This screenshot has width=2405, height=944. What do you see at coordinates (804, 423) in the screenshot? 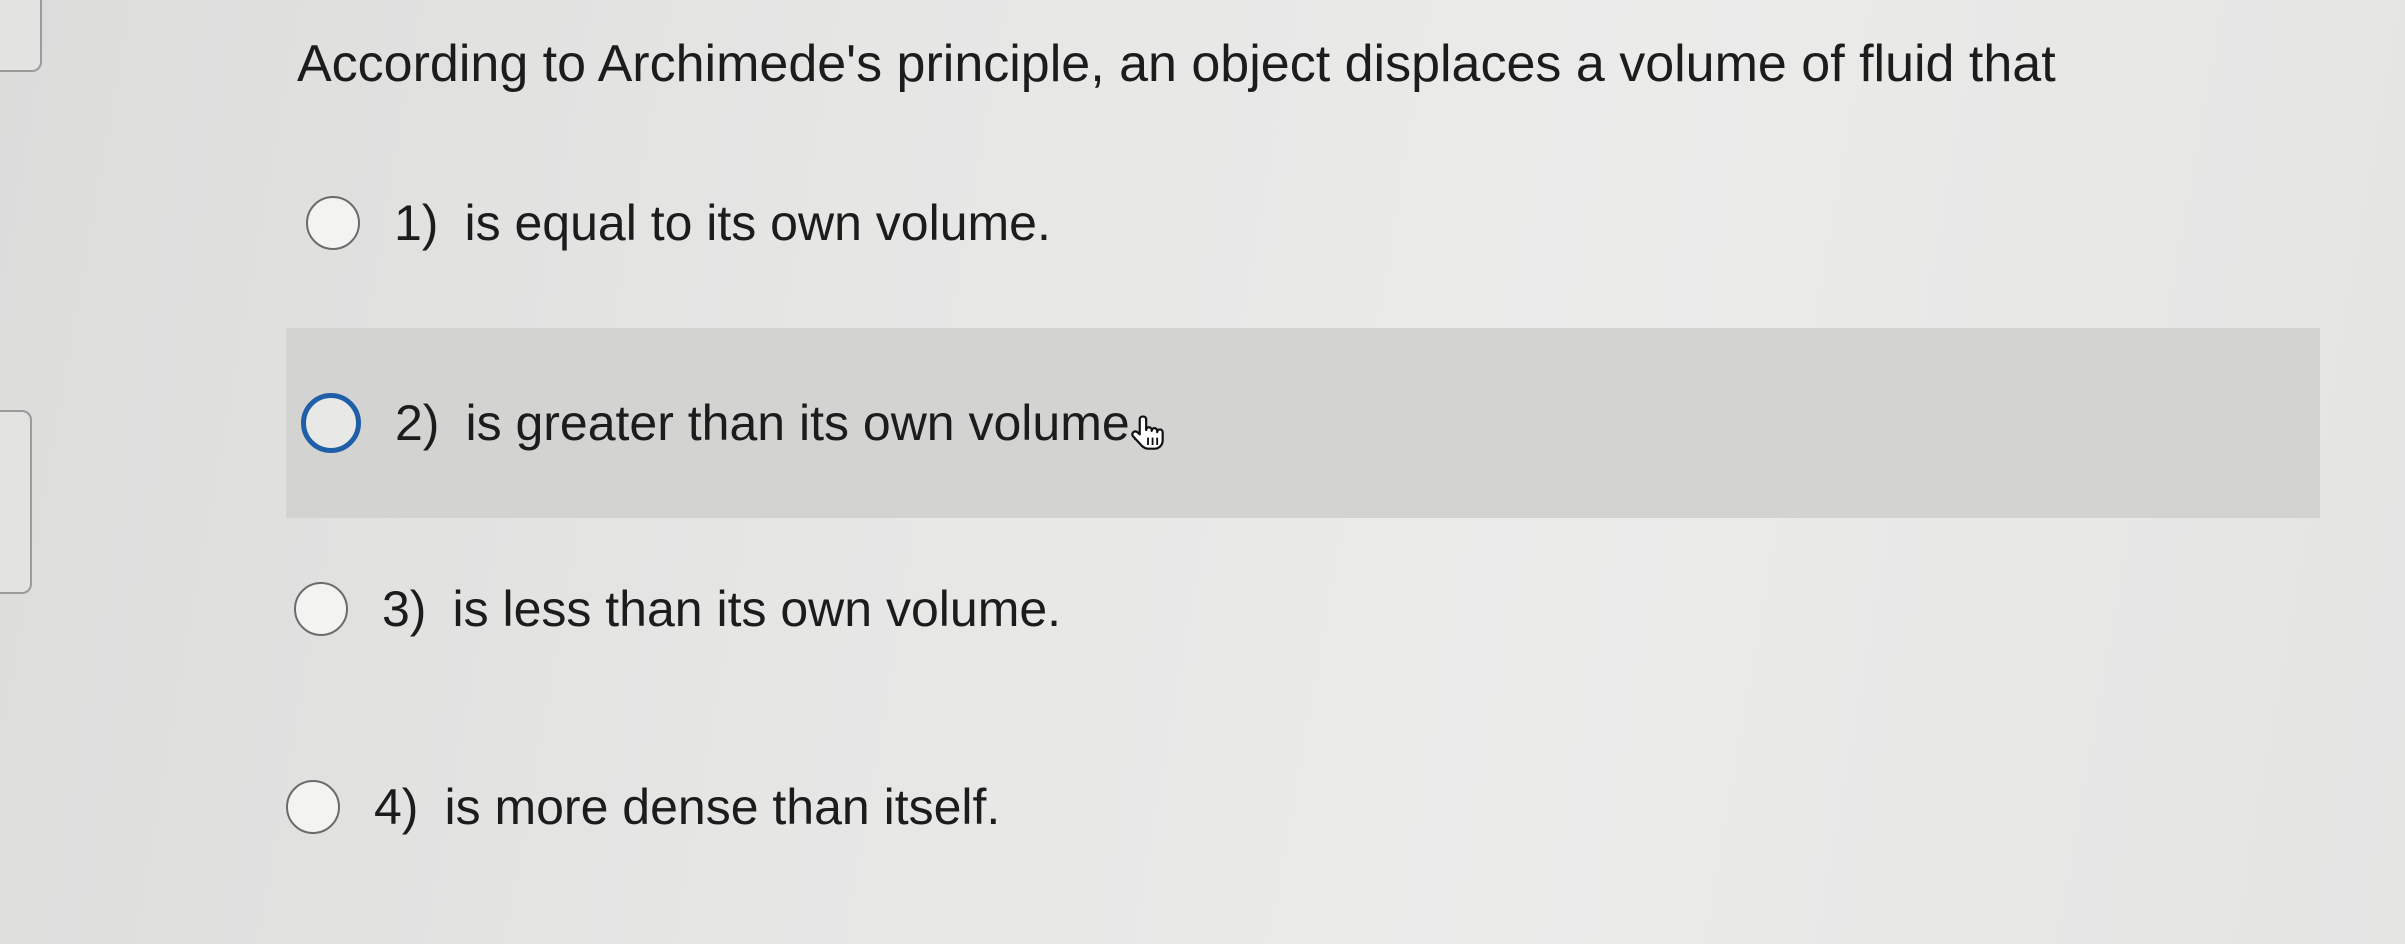
I see `option-2-label: is greater than its own volume.` at bounding box center [804, 423].